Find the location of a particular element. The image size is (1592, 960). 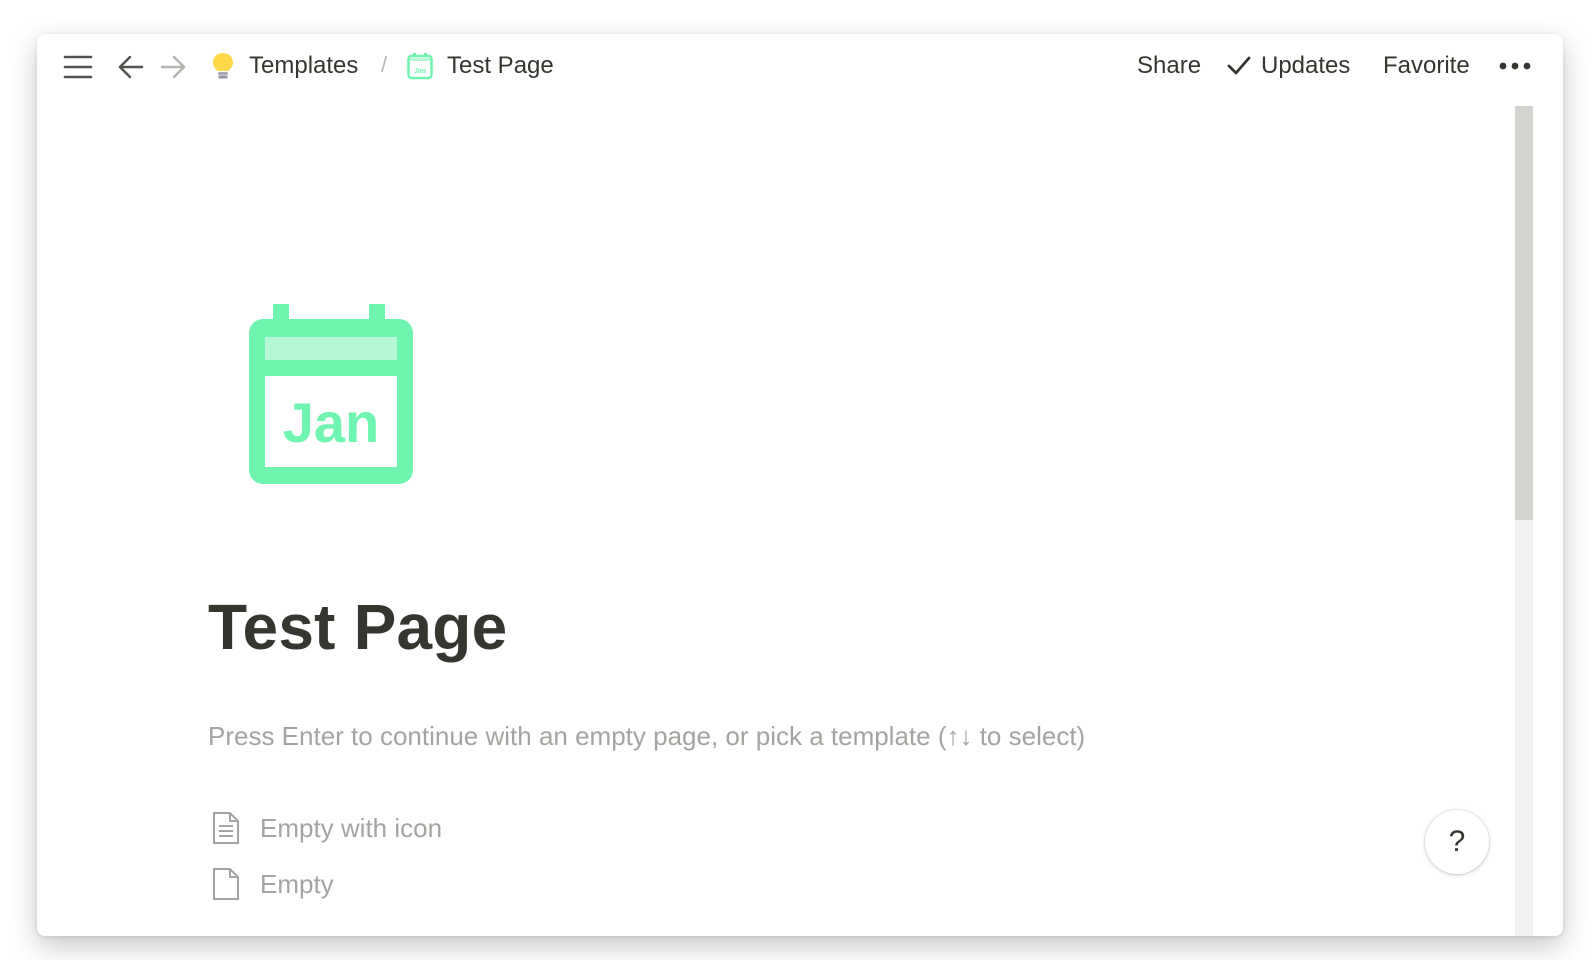

template-empty-with-icon: Empty with icon is located at coordinates (325, 828).